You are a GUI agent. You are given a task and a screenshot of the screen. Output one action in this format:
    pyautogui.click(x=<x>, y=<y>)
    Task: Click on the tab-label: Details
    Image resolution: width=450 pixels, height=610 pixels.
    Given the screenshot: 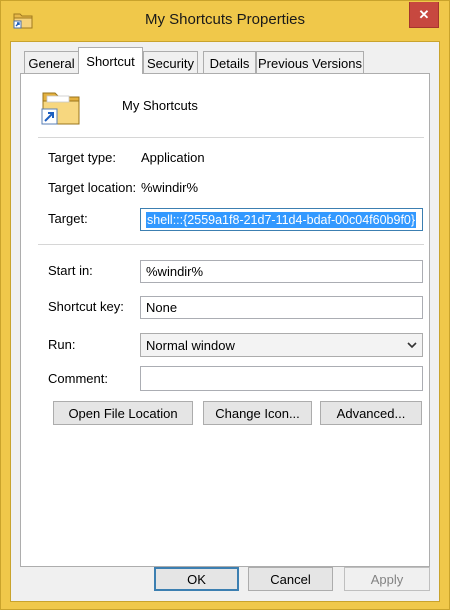 What is the action you would take?
    pyautogui.click(x=229, y=63)
    